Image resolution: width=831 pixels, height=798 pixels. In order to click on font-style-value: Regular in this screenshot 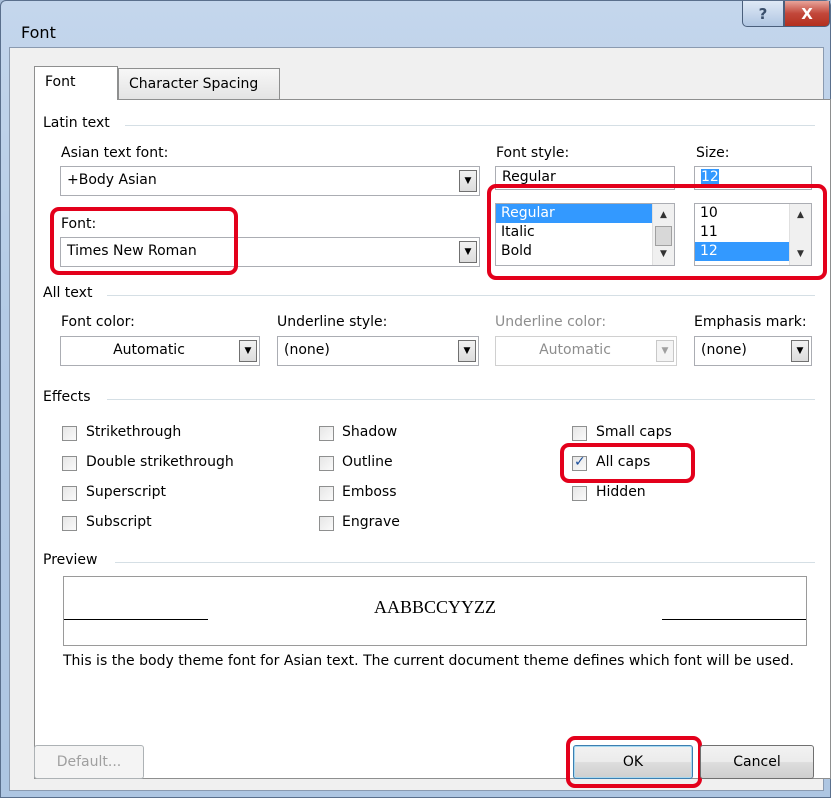, I will do `click(529, 177)`.